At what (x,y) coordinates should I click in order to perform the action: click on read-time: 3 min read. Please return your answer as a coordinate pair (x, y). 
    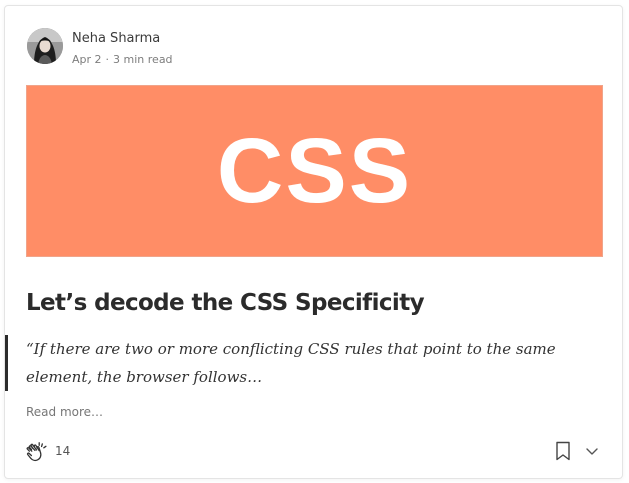
    Looking at the image, I should click on (143, 59).